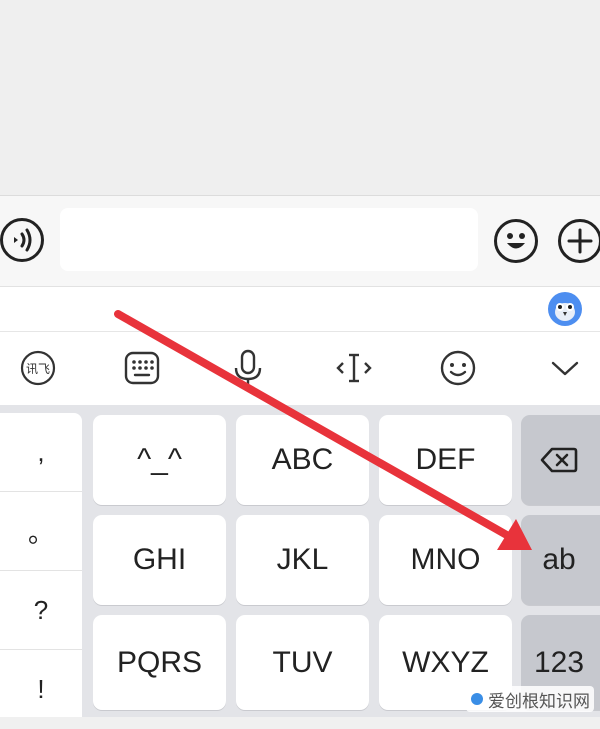 Image resolution: width=600 pixels, height=729 pixels. What do you see at coordinates (302, 460) in the screenshot?
I see `key-abc: ABC` at bounding box center [302, 460].